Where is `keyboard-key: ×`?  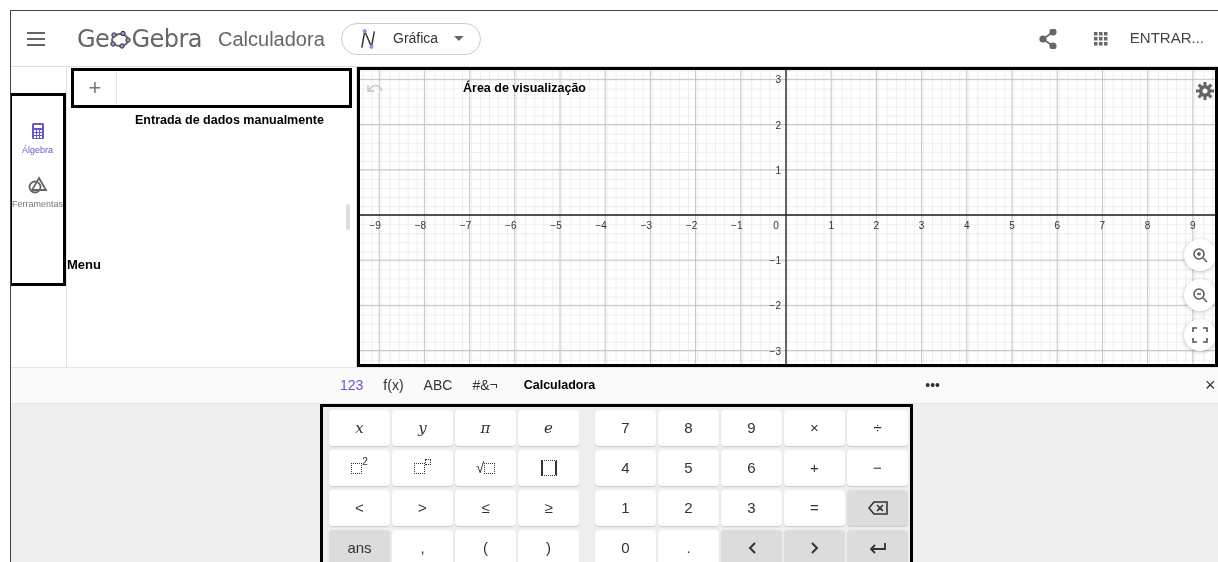 keyboard-key: × is located at coordinates (814, 428).